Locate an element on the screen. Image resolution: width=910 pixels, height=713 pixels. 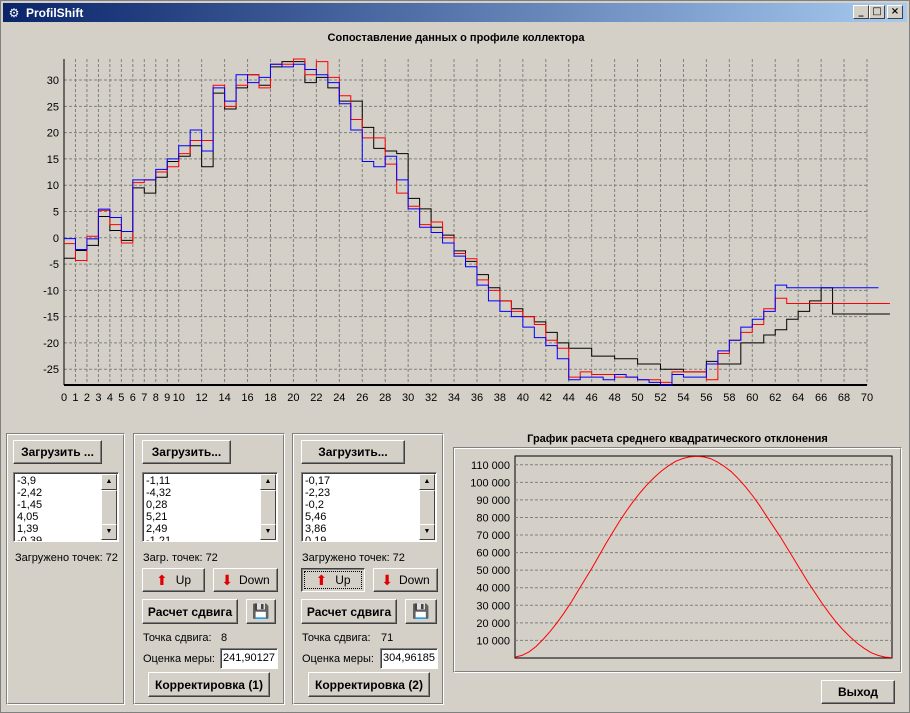
minimize-button: _ is located at coordinates (861, 12).